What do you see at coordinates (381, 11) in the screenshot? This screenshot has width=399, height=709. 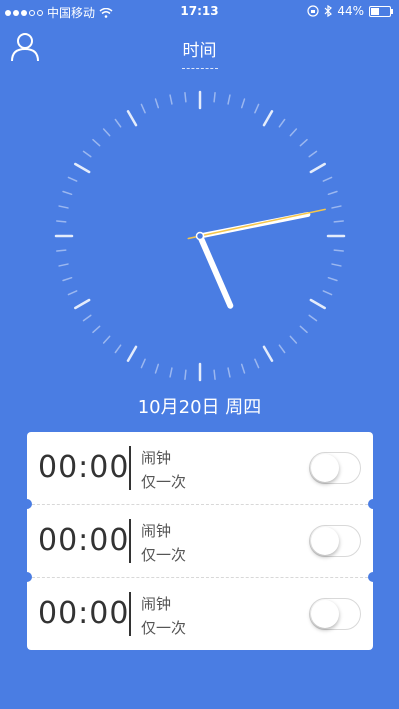 I see `battery-icon` at bounding box center [381, 11].